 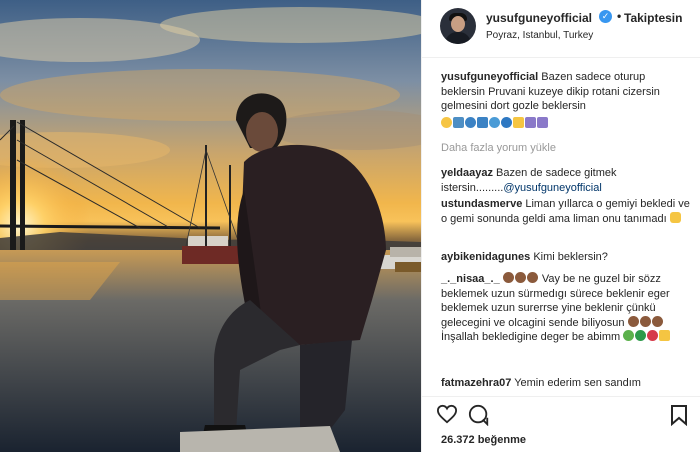 What do you see at coordinates (470, 279) in the screenshot?
I see `comment-username: _._nisaa_._` at bounding box center [470, 279].